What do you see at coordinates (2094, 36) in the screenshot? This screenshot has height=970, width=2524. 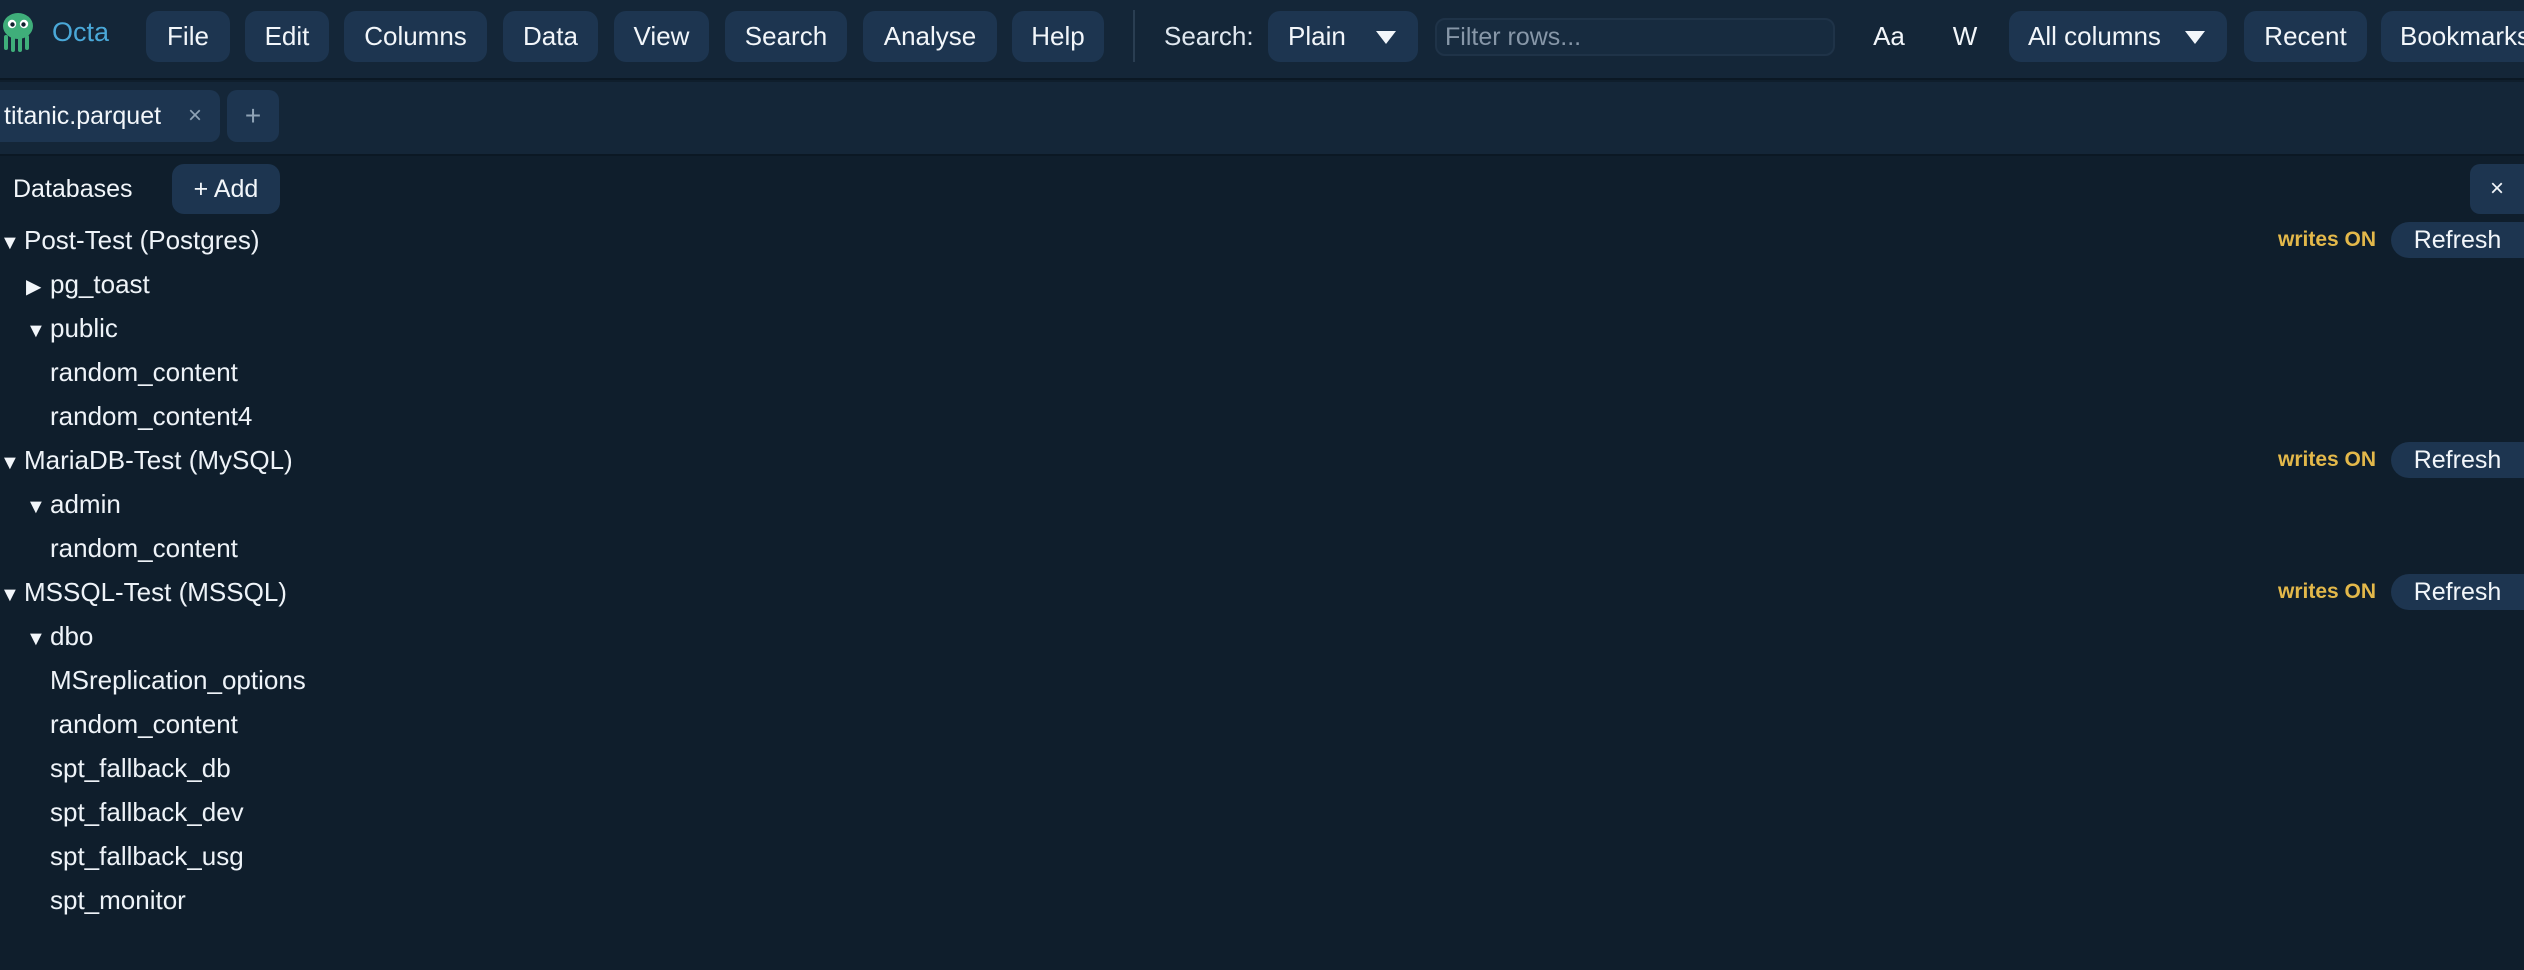 I see `search-scope-value: All columns` at bounding box center [2094, 36].